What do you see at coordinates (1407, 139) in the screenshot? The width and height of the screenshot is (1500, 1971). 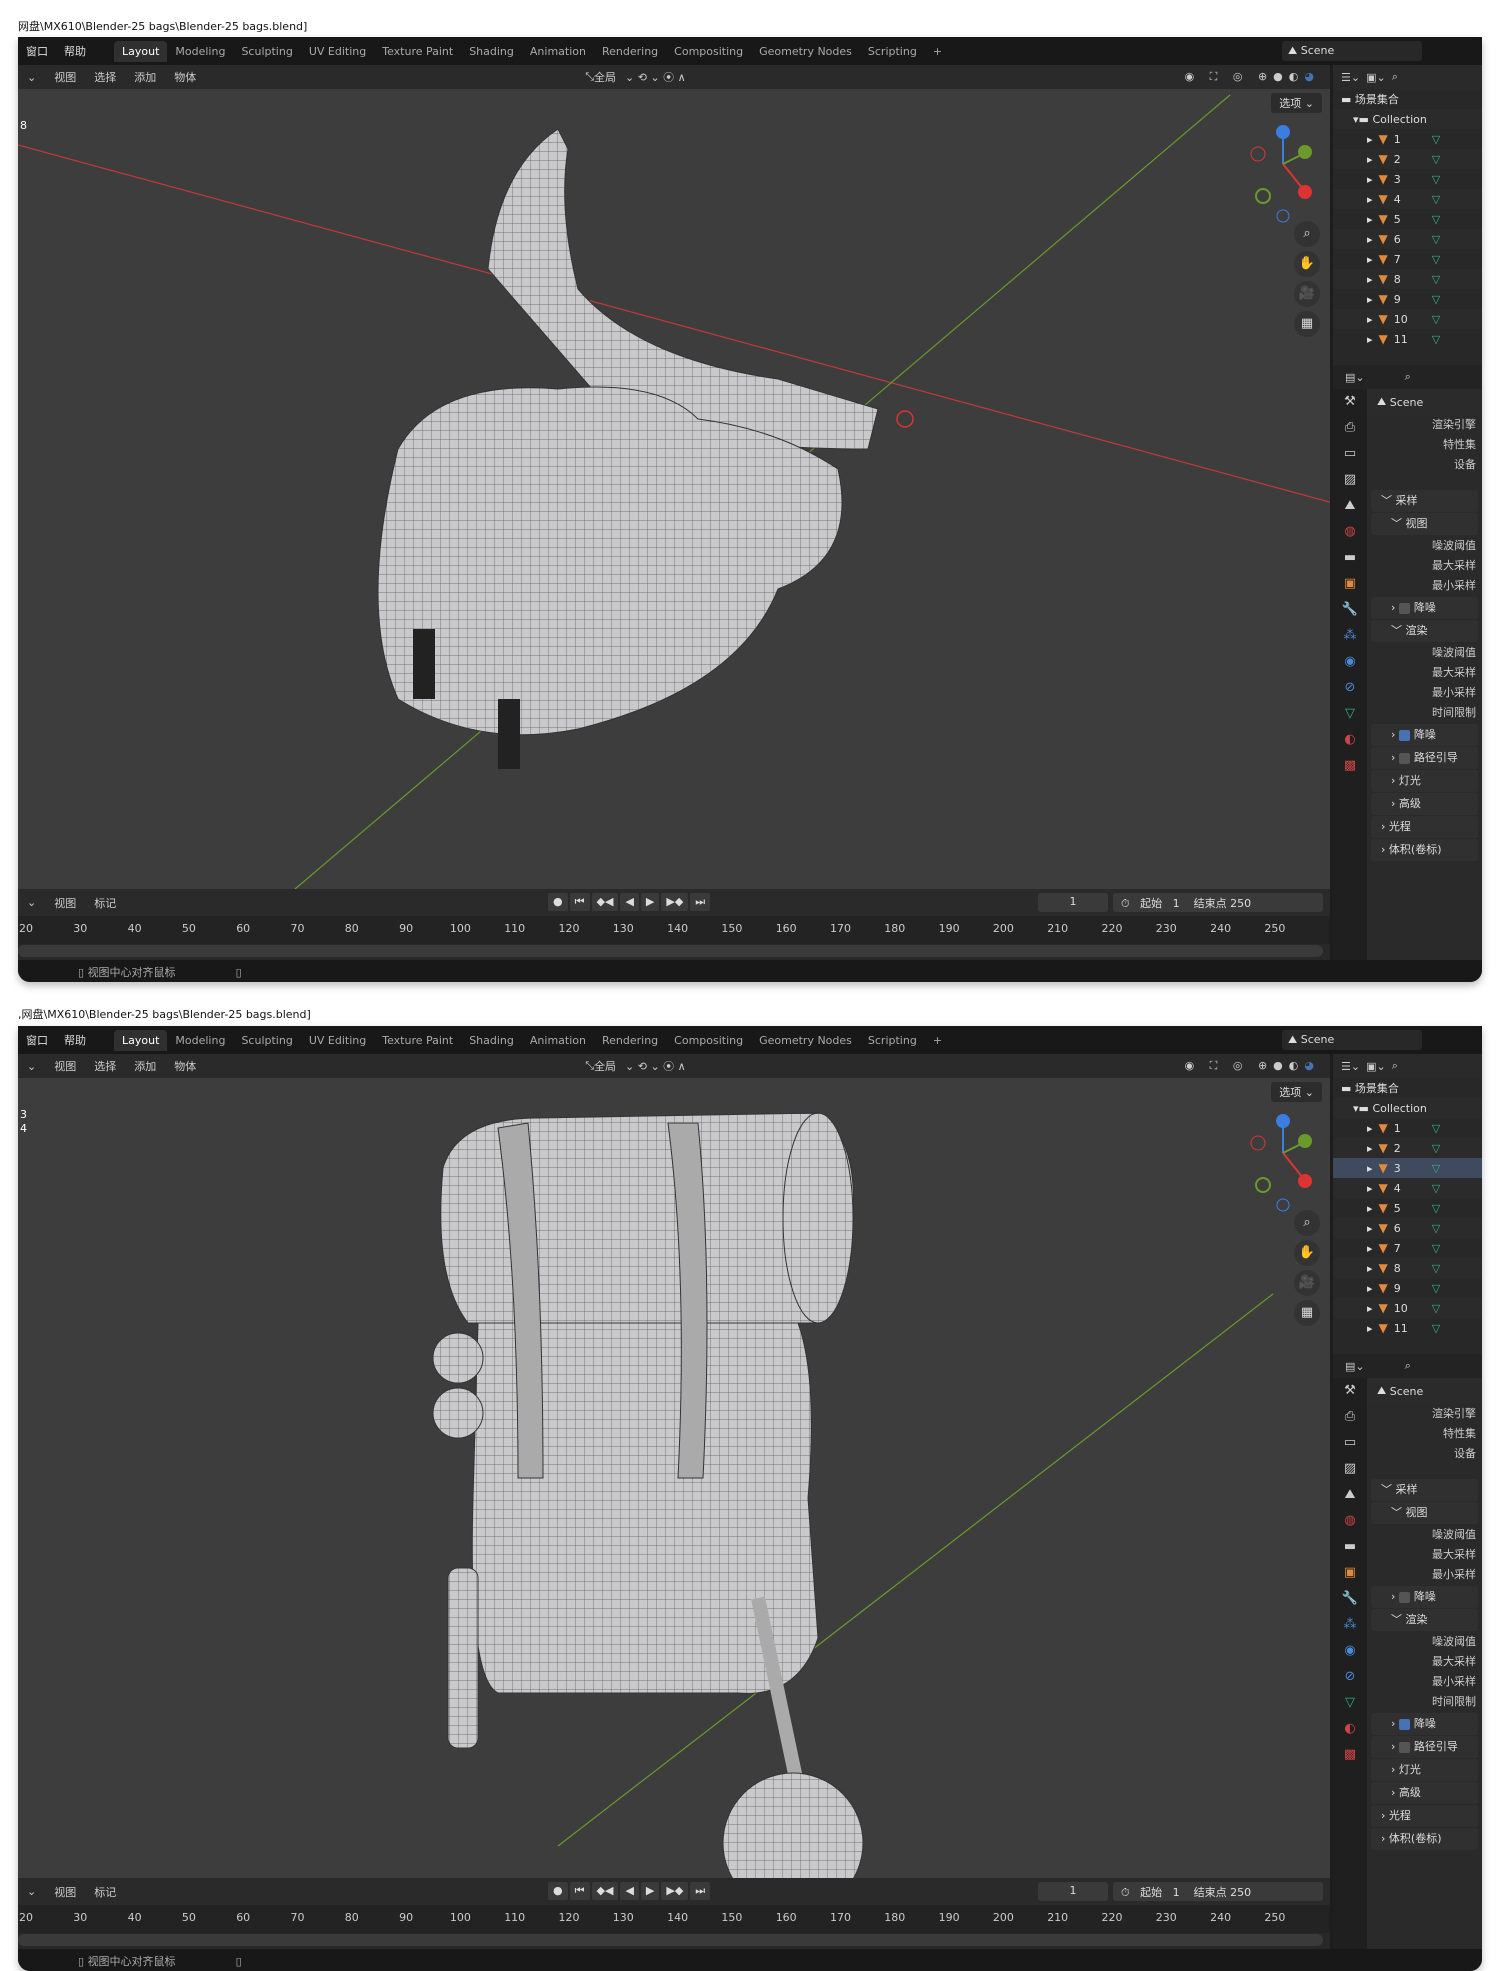 I see `outliner-item: ▸ ▼ 1 ▽` at bounding box center [1407, 139].